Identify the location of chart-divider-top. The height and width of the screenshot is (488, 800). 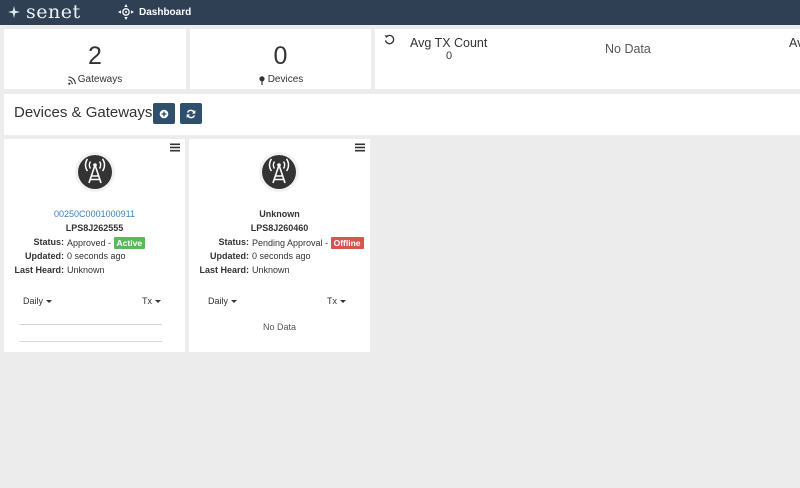
(90, 324).